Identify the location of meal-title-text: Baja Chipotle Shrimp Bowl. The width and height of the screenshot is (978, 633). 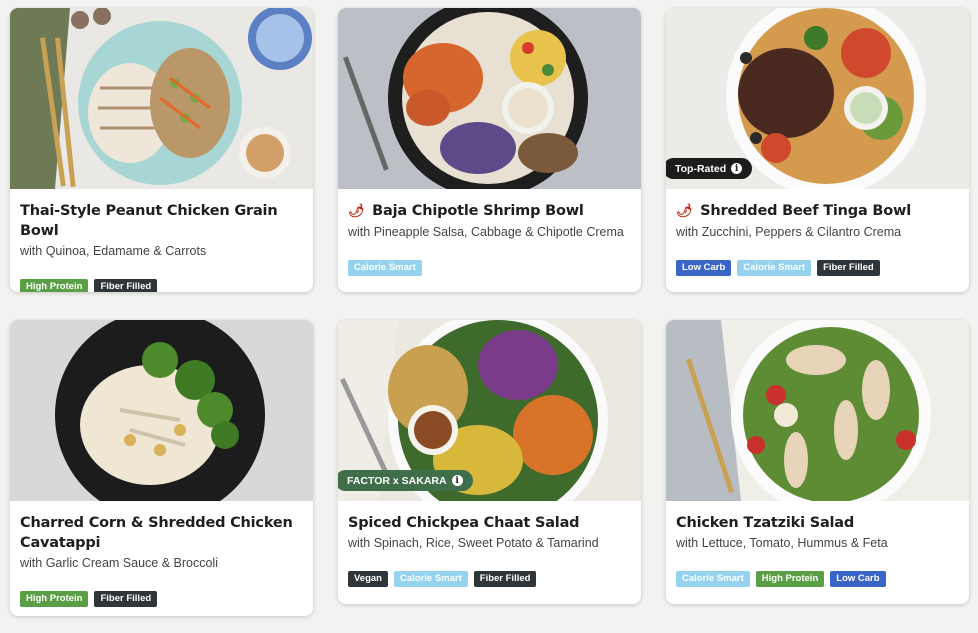
(478, 211).